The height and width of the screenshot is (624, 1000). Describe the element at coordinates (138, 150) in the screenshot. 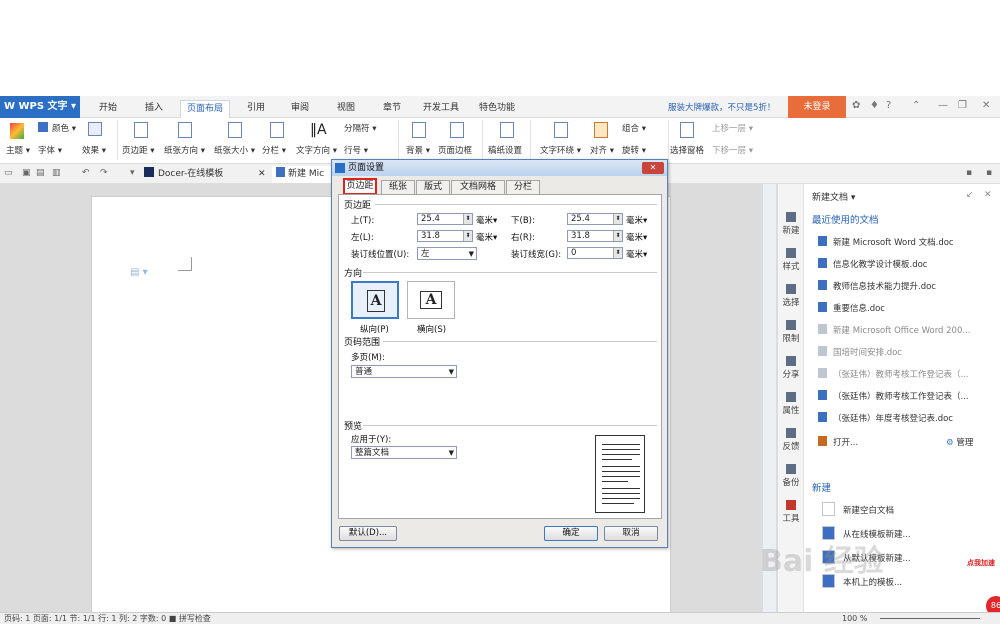

I see `margins-button: 页边距 ▾` at that location.